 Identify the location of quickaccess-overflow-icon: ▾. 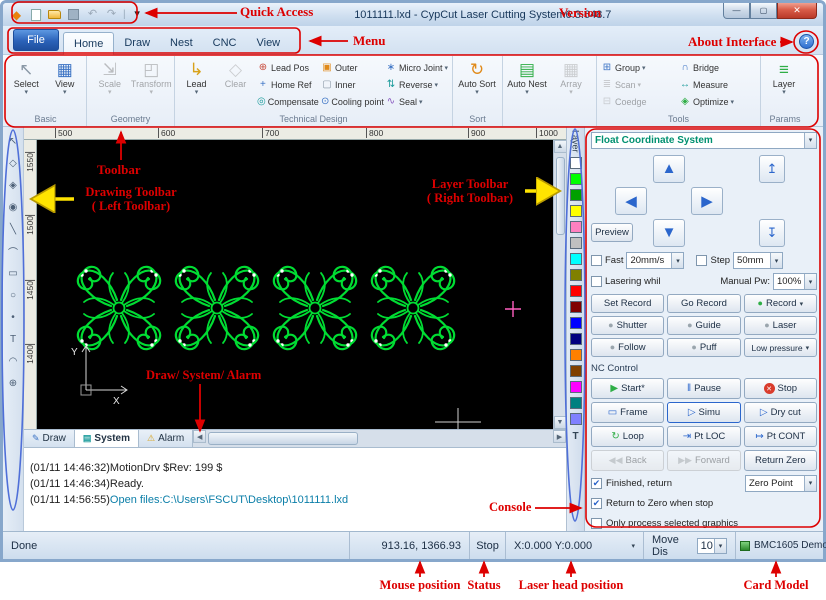
(137, 14).